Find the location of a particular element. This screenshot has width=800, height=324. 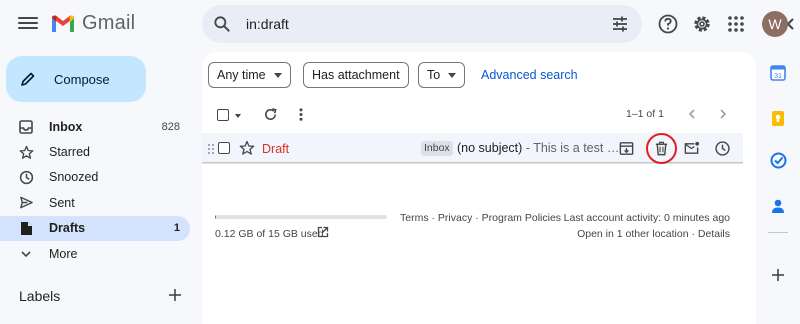

has-attachment-filter-chip: Has attachment is located at coordinates (356, 75).